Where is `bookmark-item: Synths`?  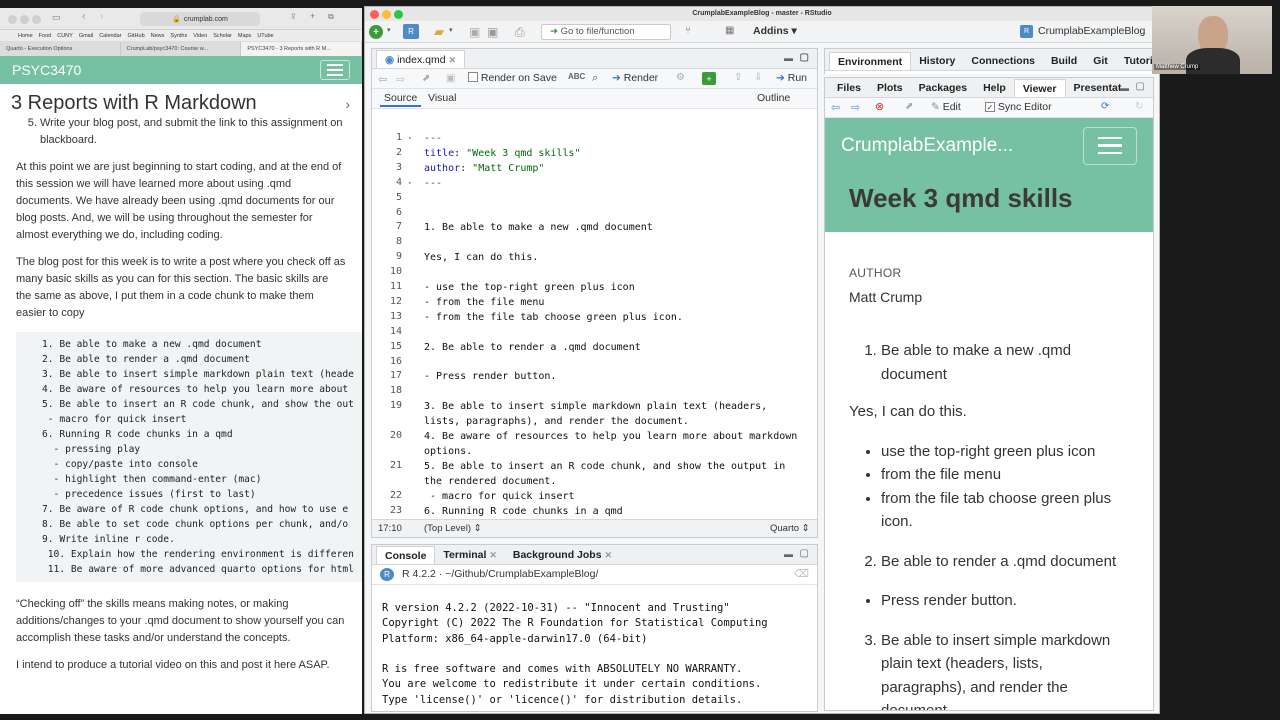
bookmark-item: Synths is located at coordinates (178, 36).